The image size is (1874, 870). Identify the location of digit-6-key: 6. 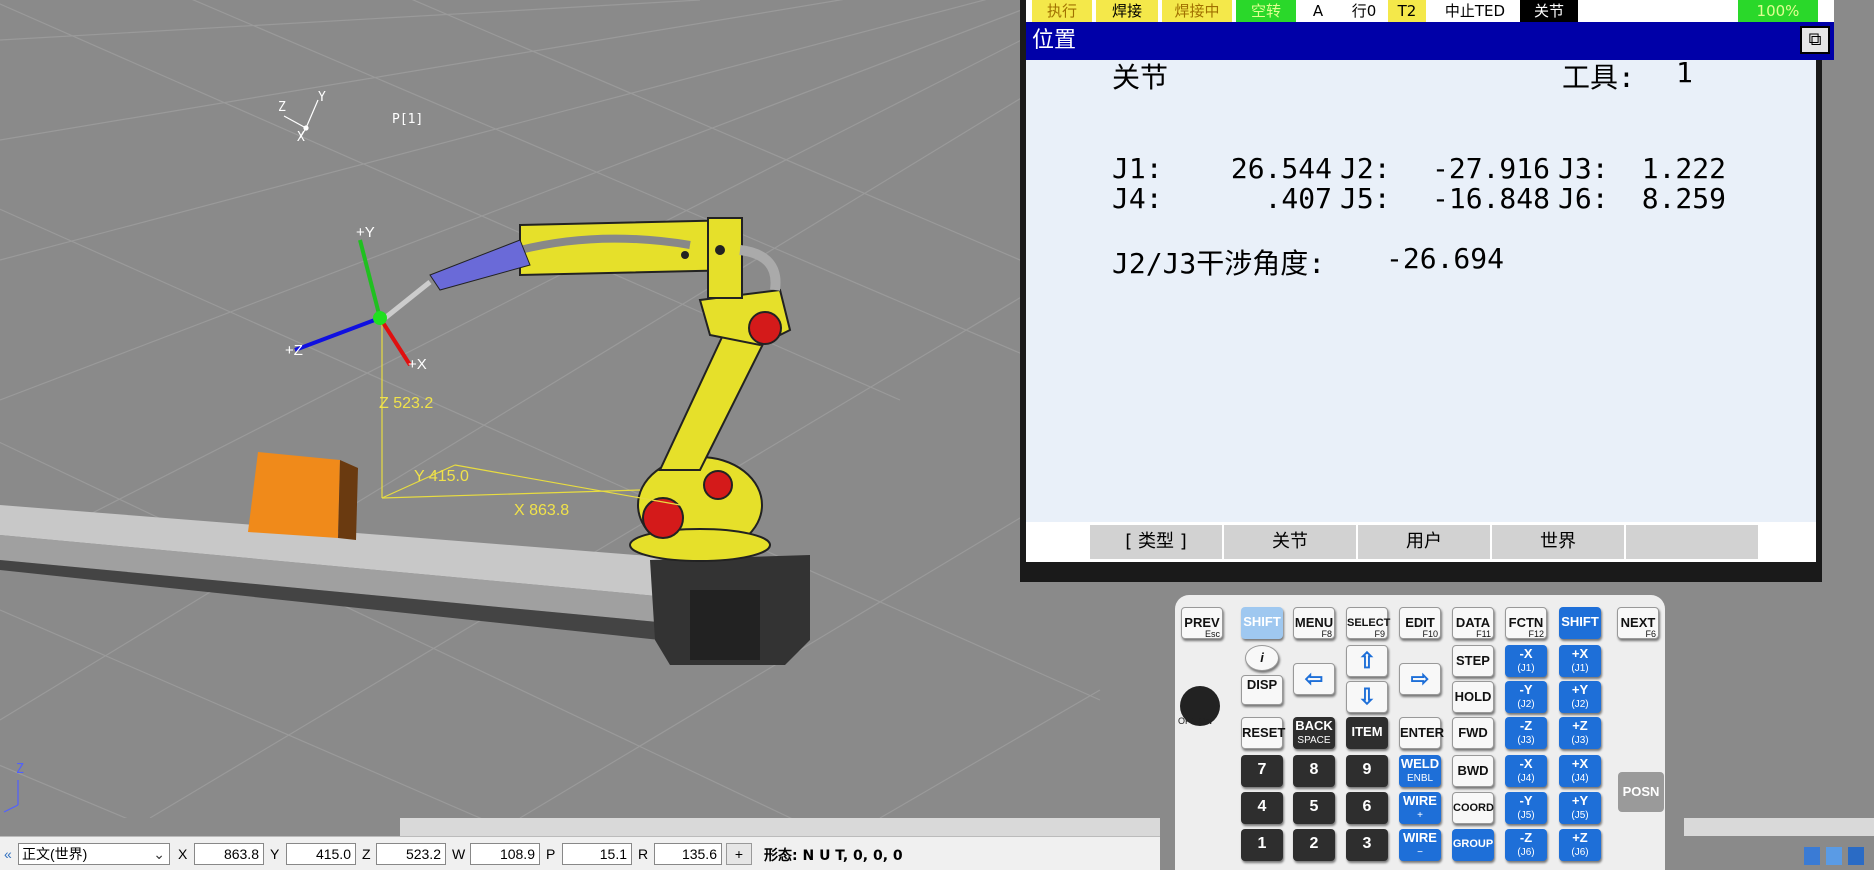
(1367, 808).